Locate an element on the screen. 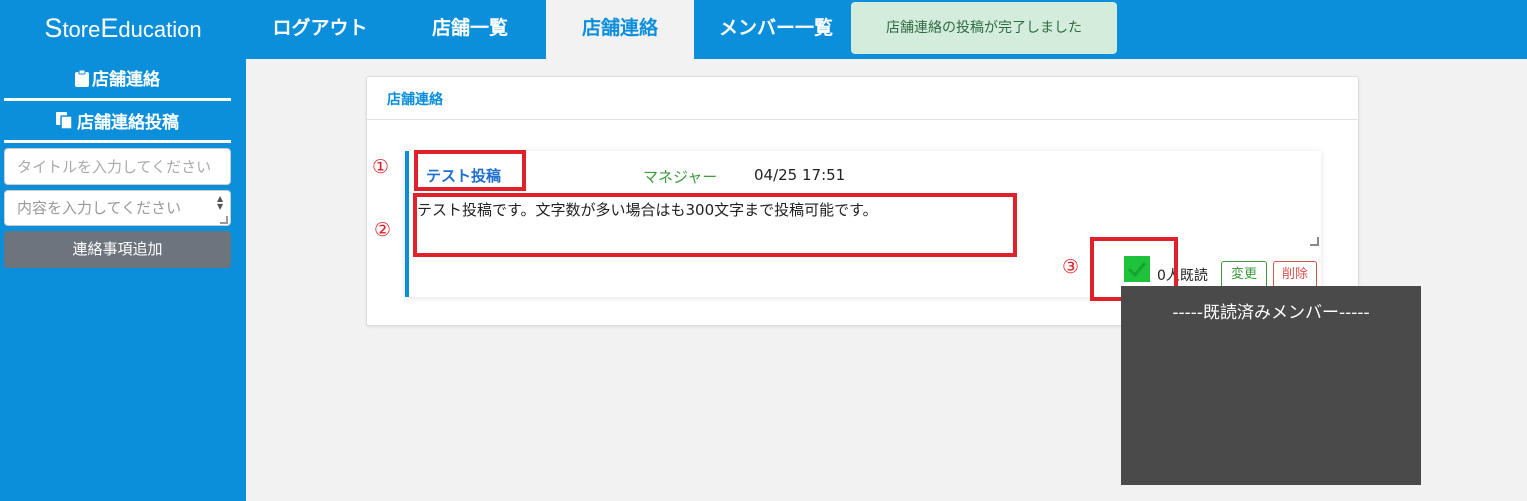  brand-cap-e: E is located at coordinates (109, 28).